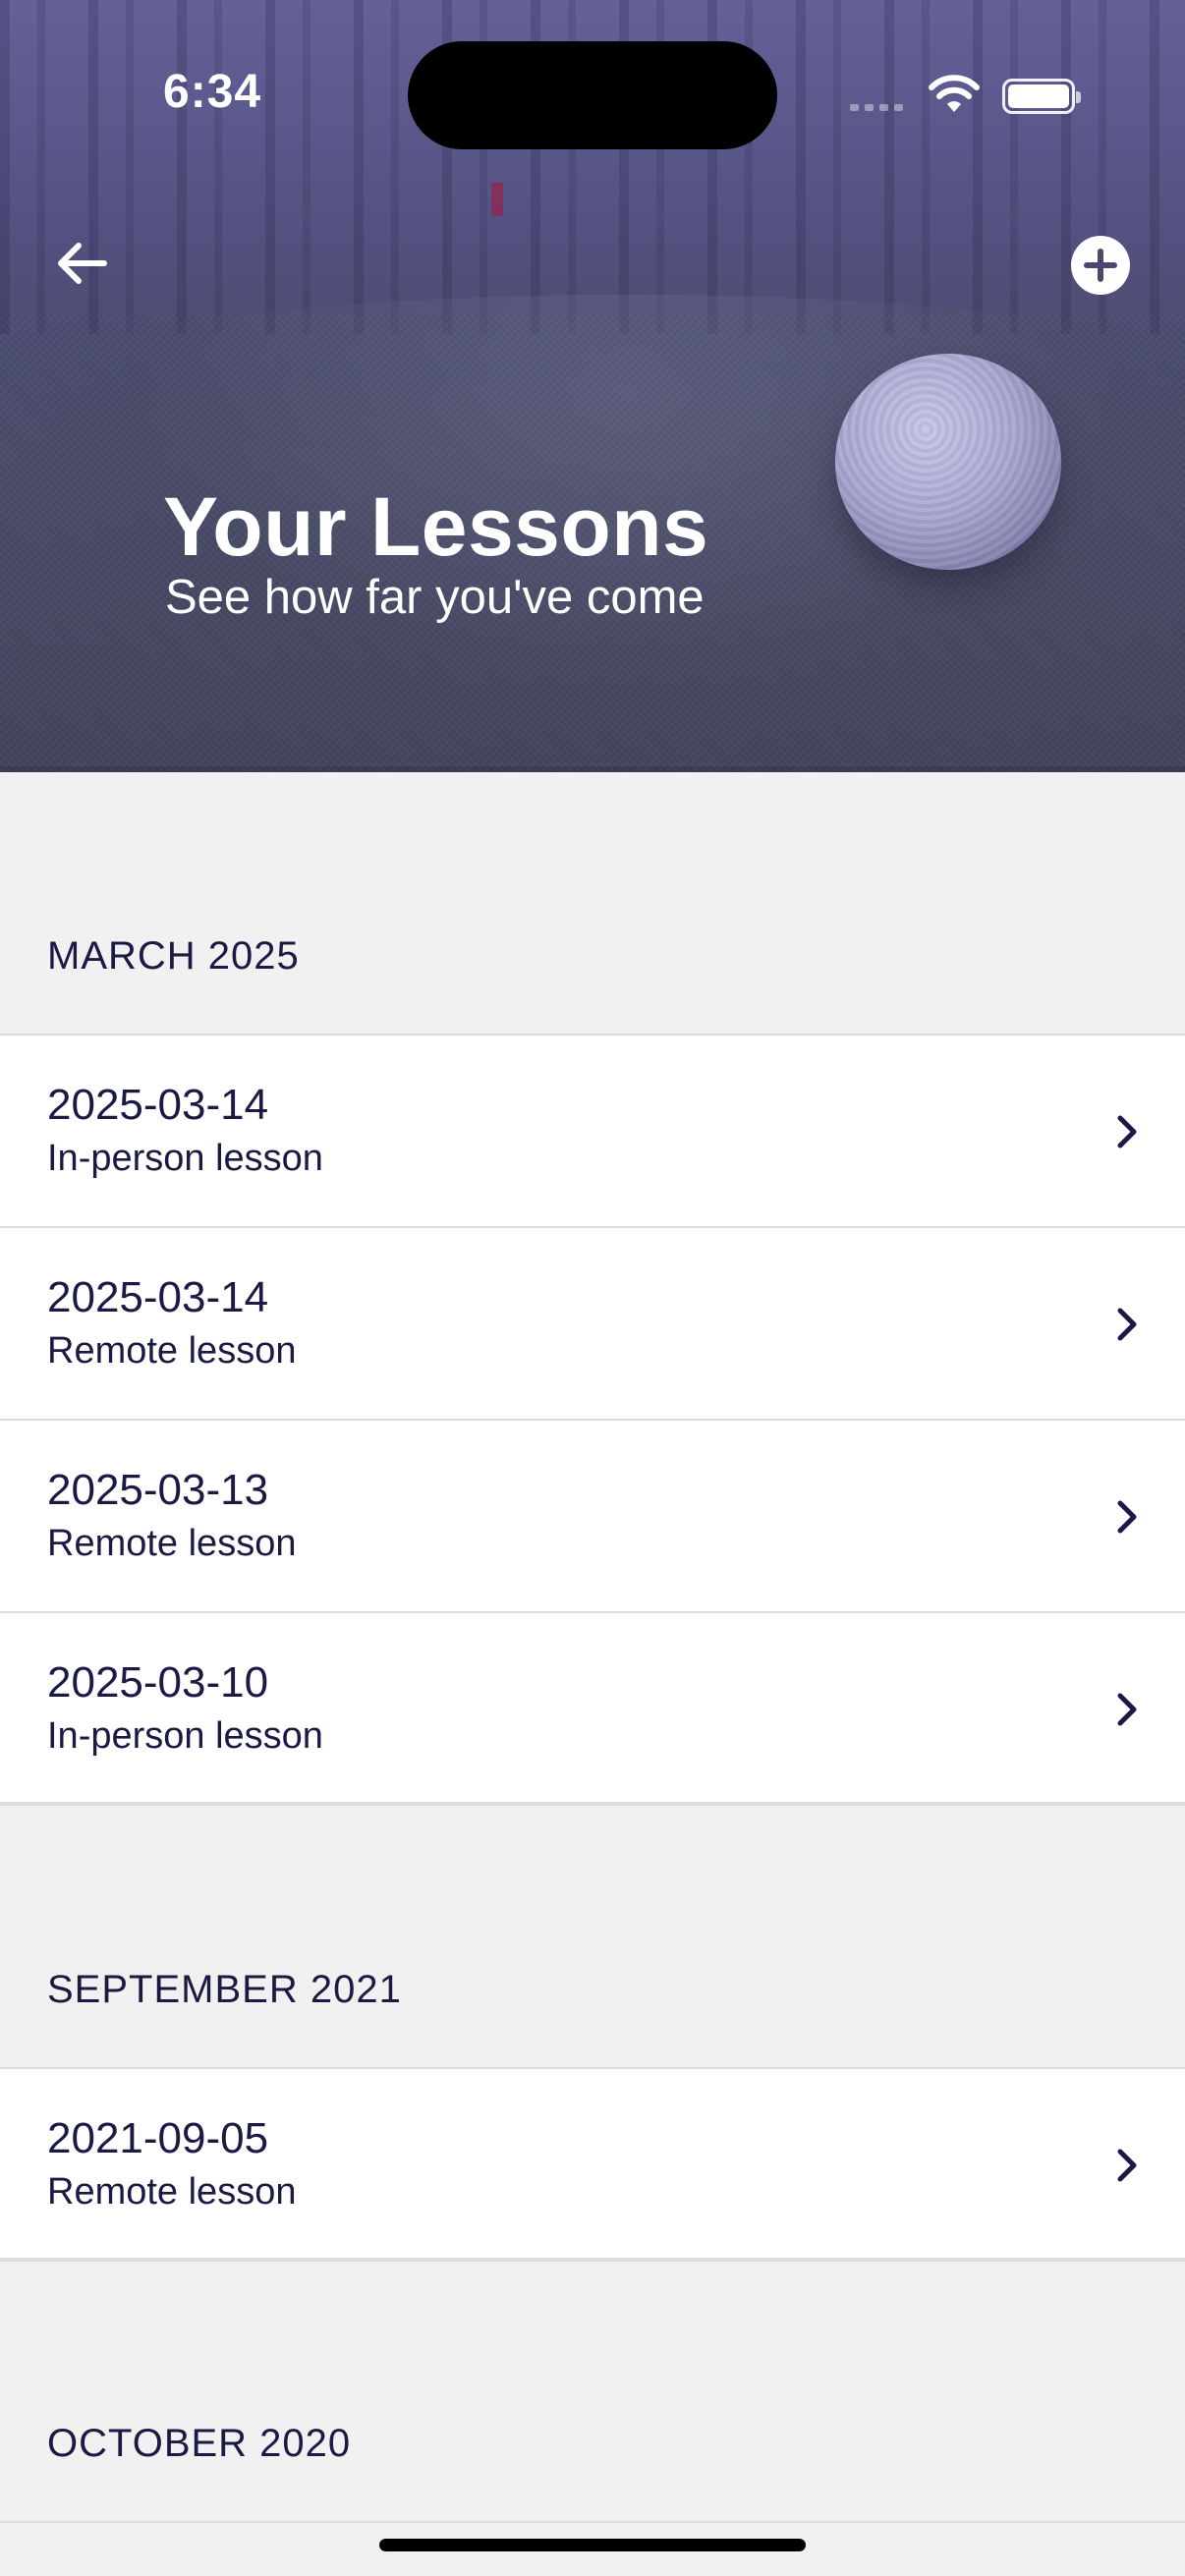 The image size is (1185, 2576). I want to click on lesson-row: 2025-03-14 Remote lesson, so click(592, 1322).